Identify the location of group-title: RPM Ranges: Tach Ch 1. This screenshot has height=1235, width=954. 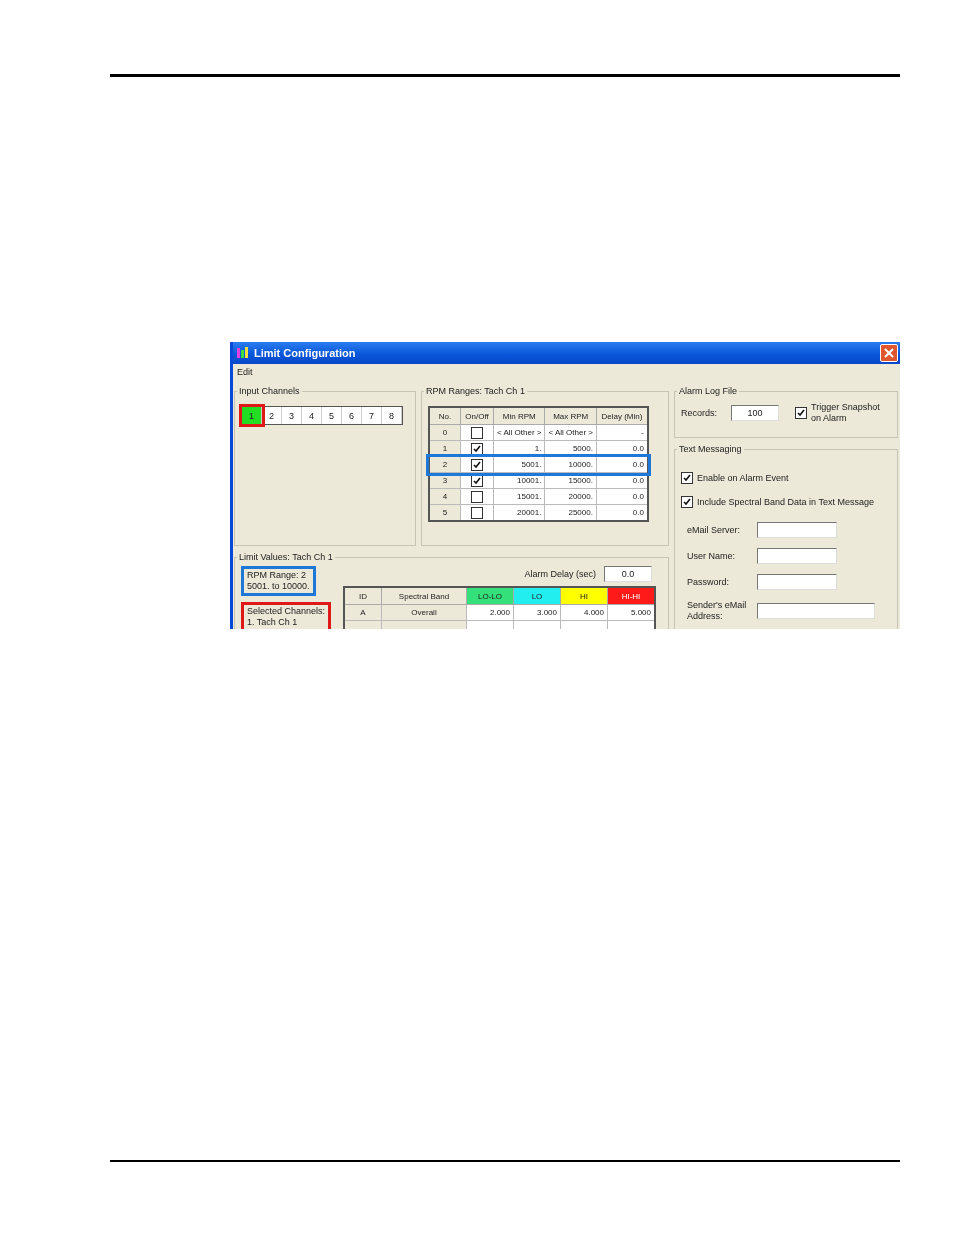
(475, 391).